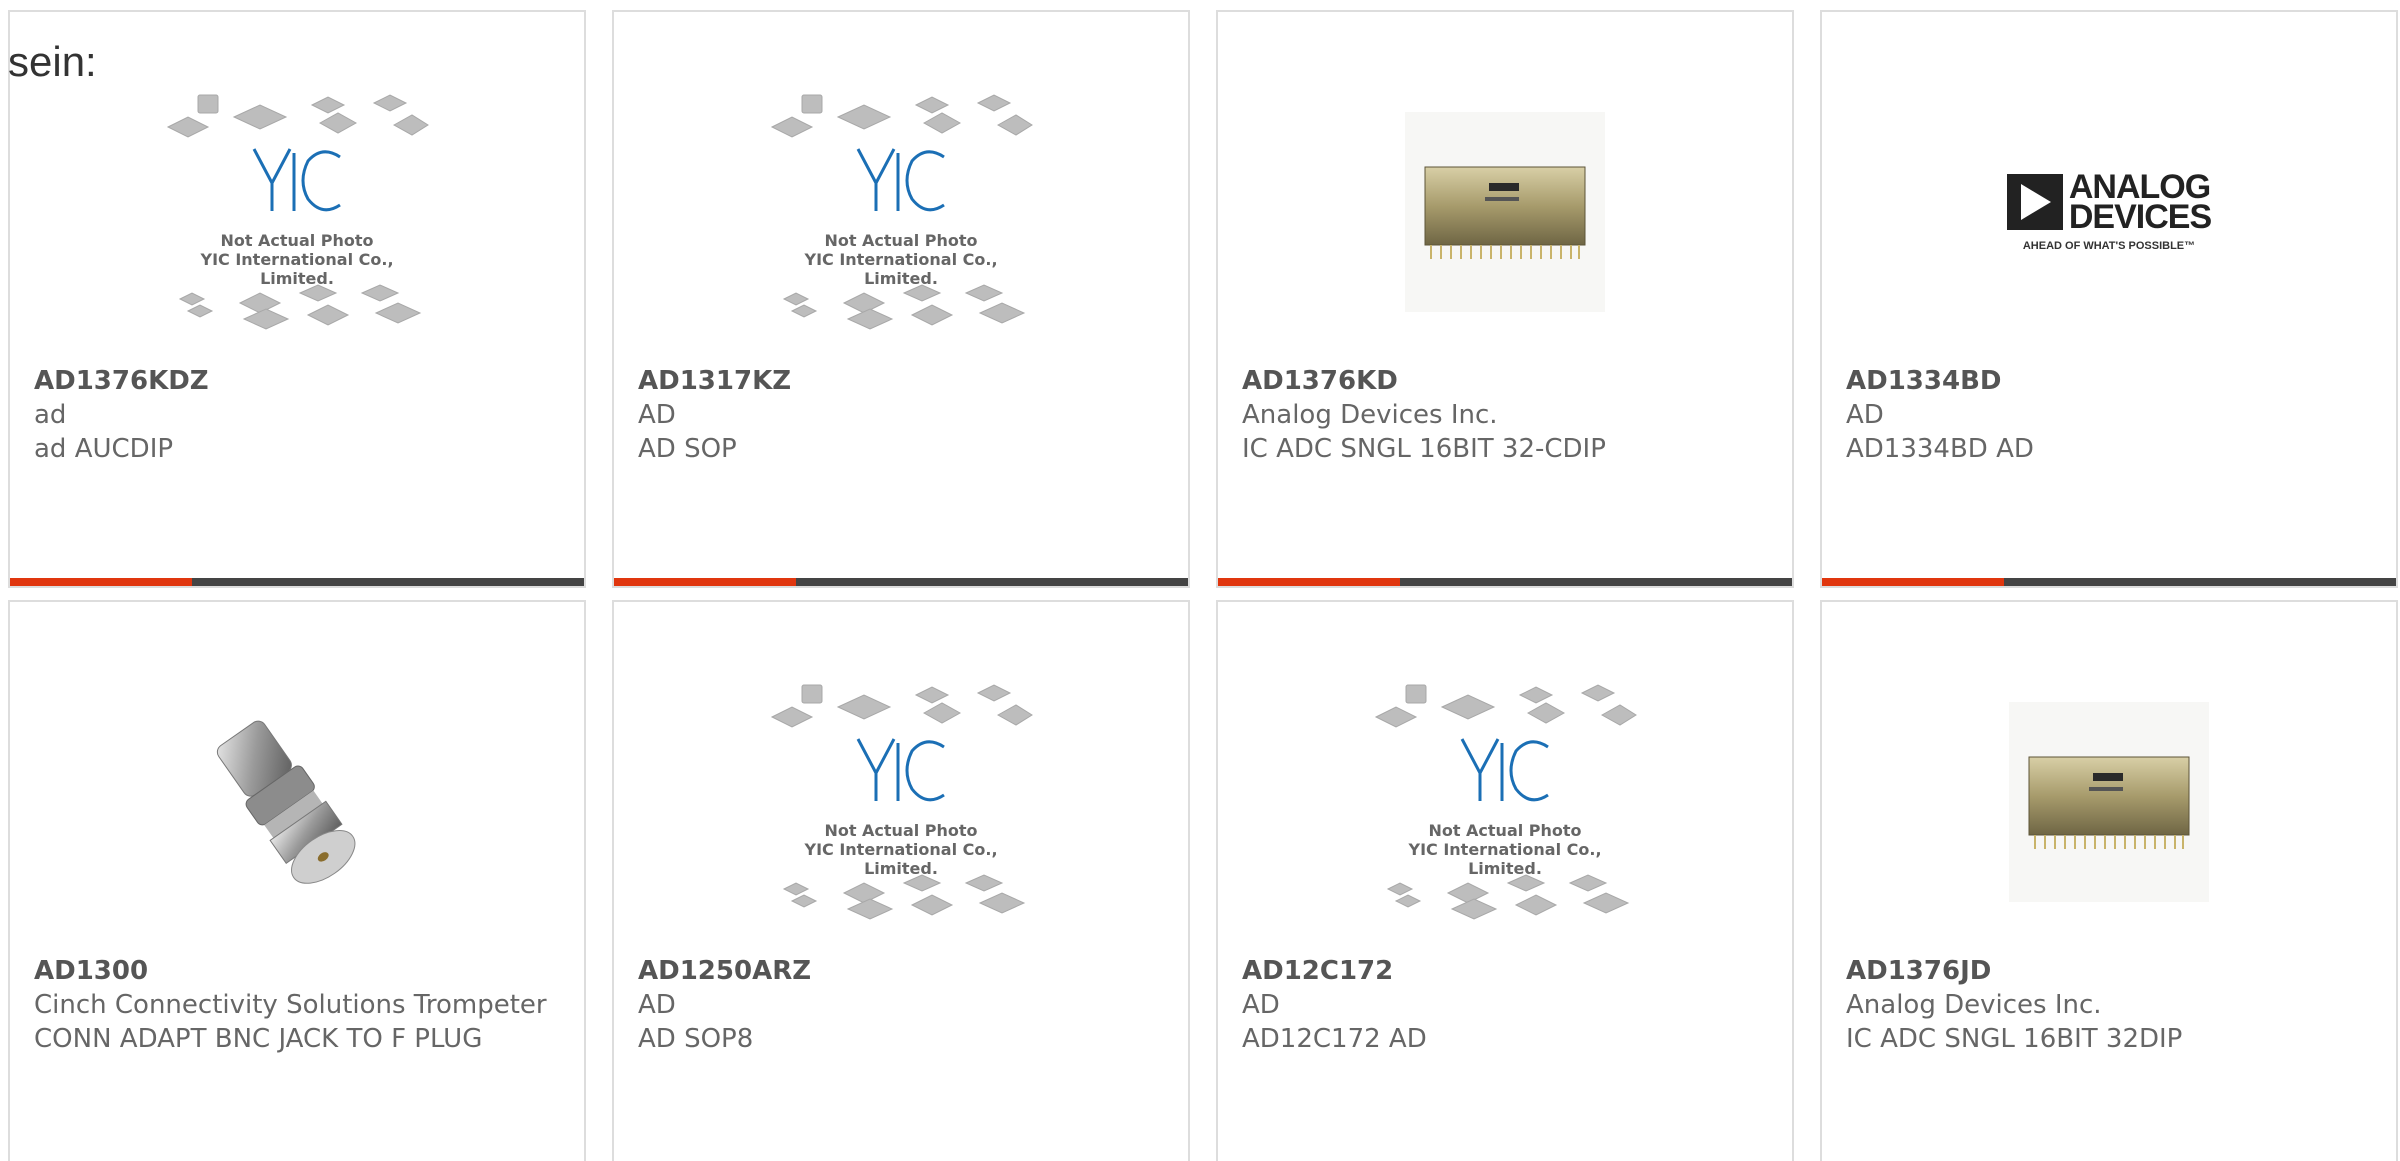  I want to click on description: AD12C172 AD, so click(1334, 1039).